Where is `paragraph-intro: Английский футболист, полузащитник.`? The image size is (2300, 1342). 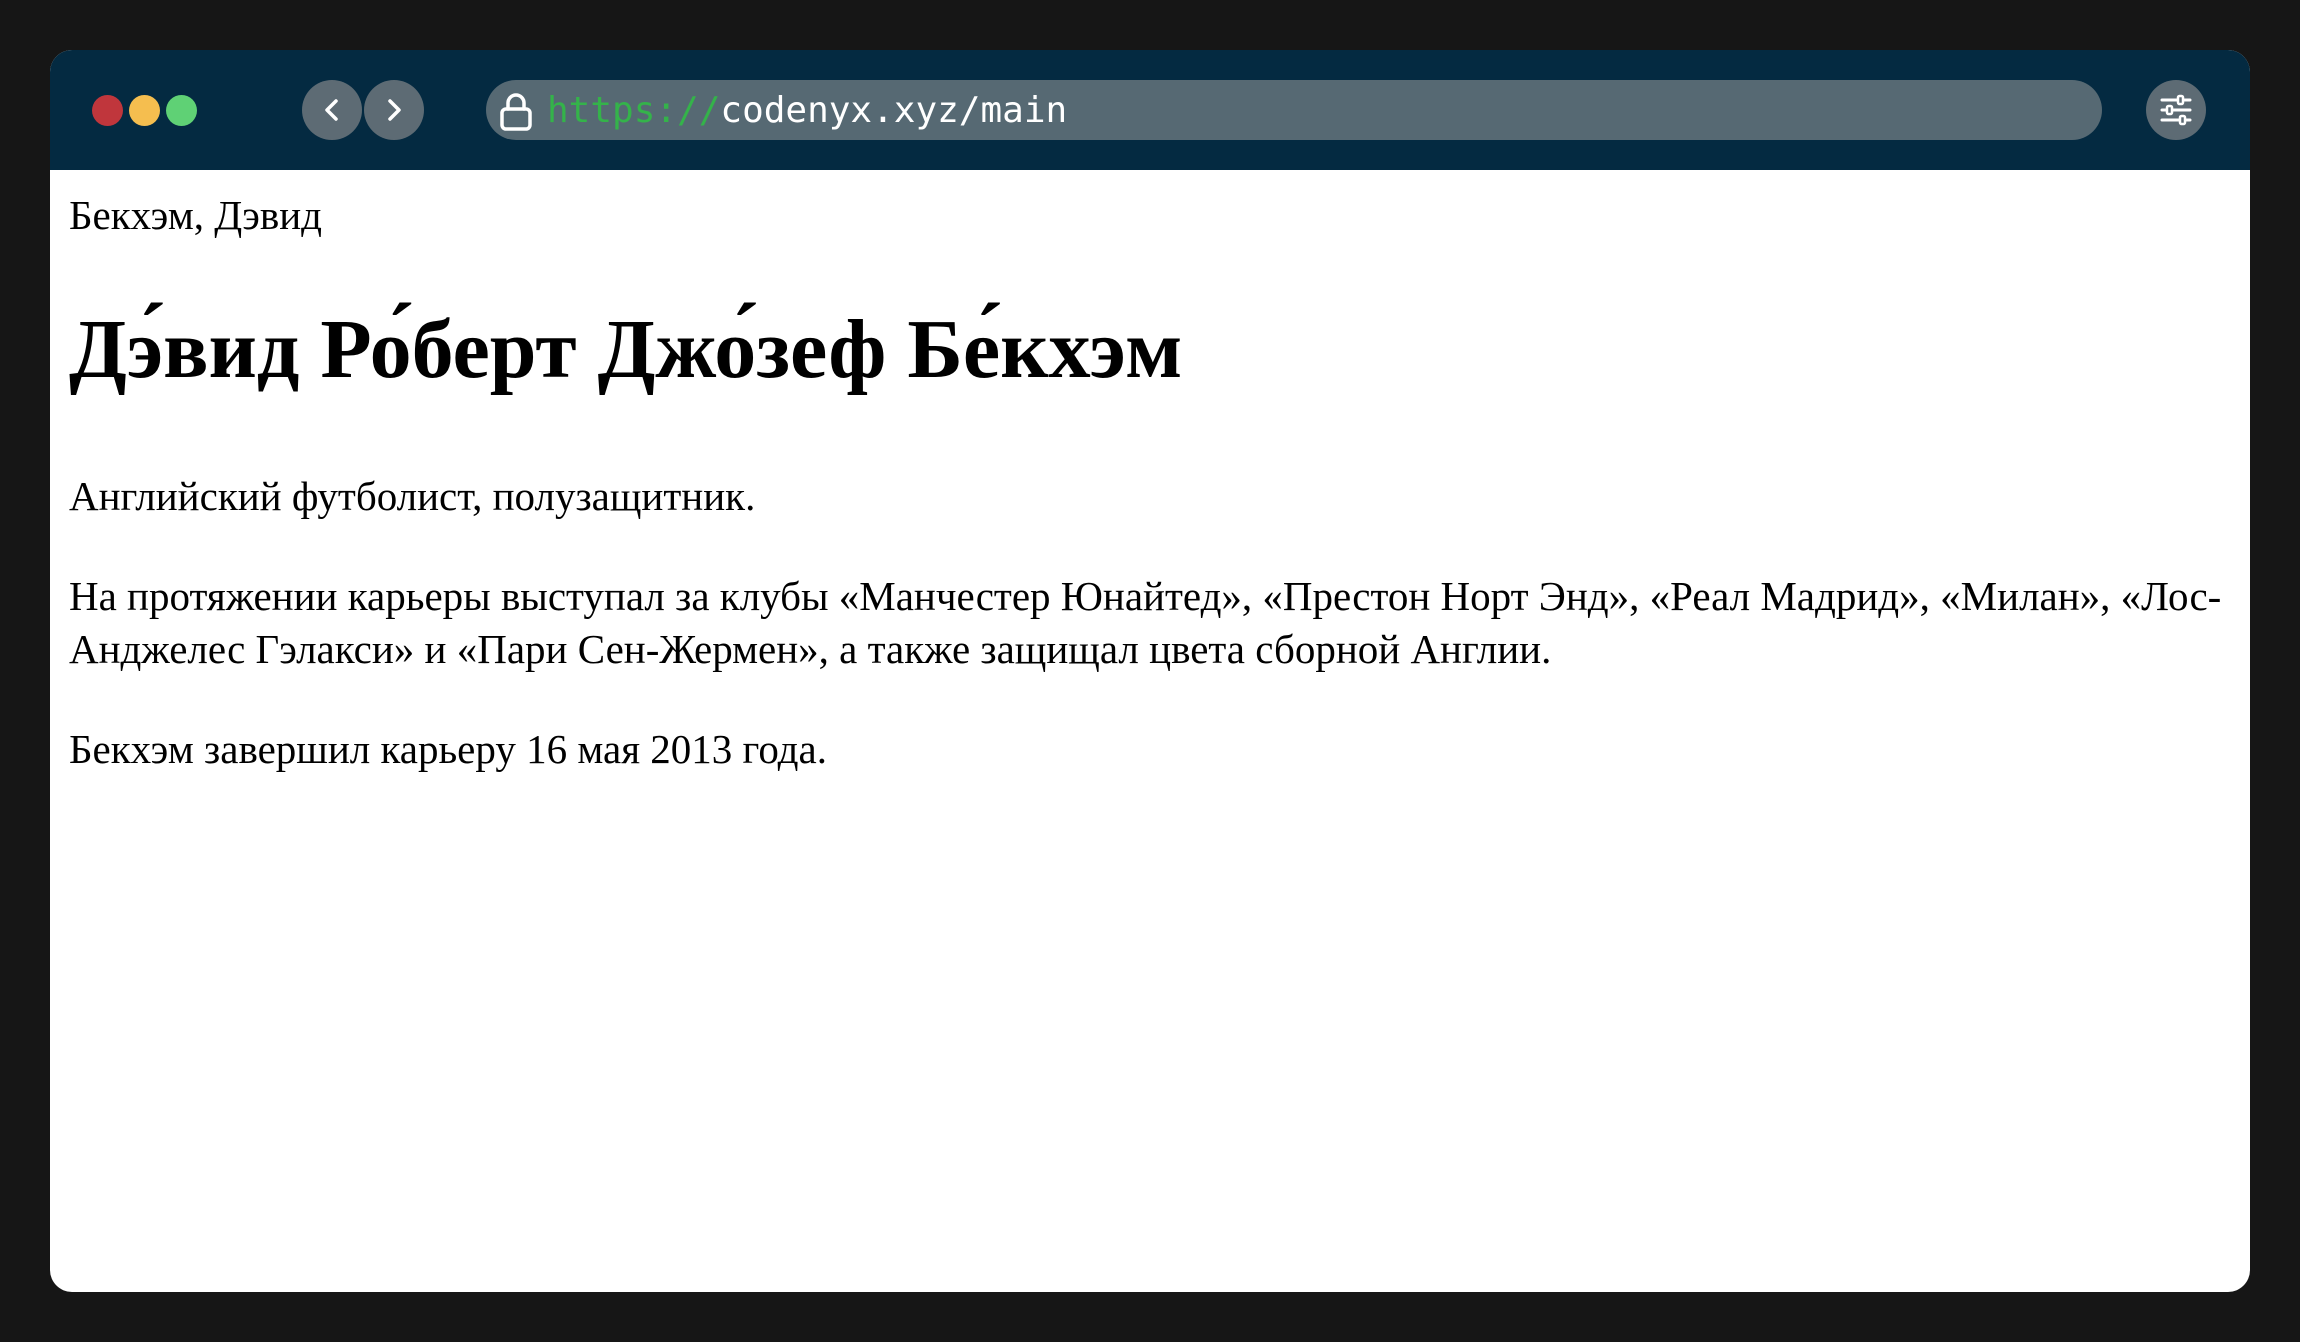
paragraph-intro: Английский футболист, полузащитник. is located at coordinates (412, 496).